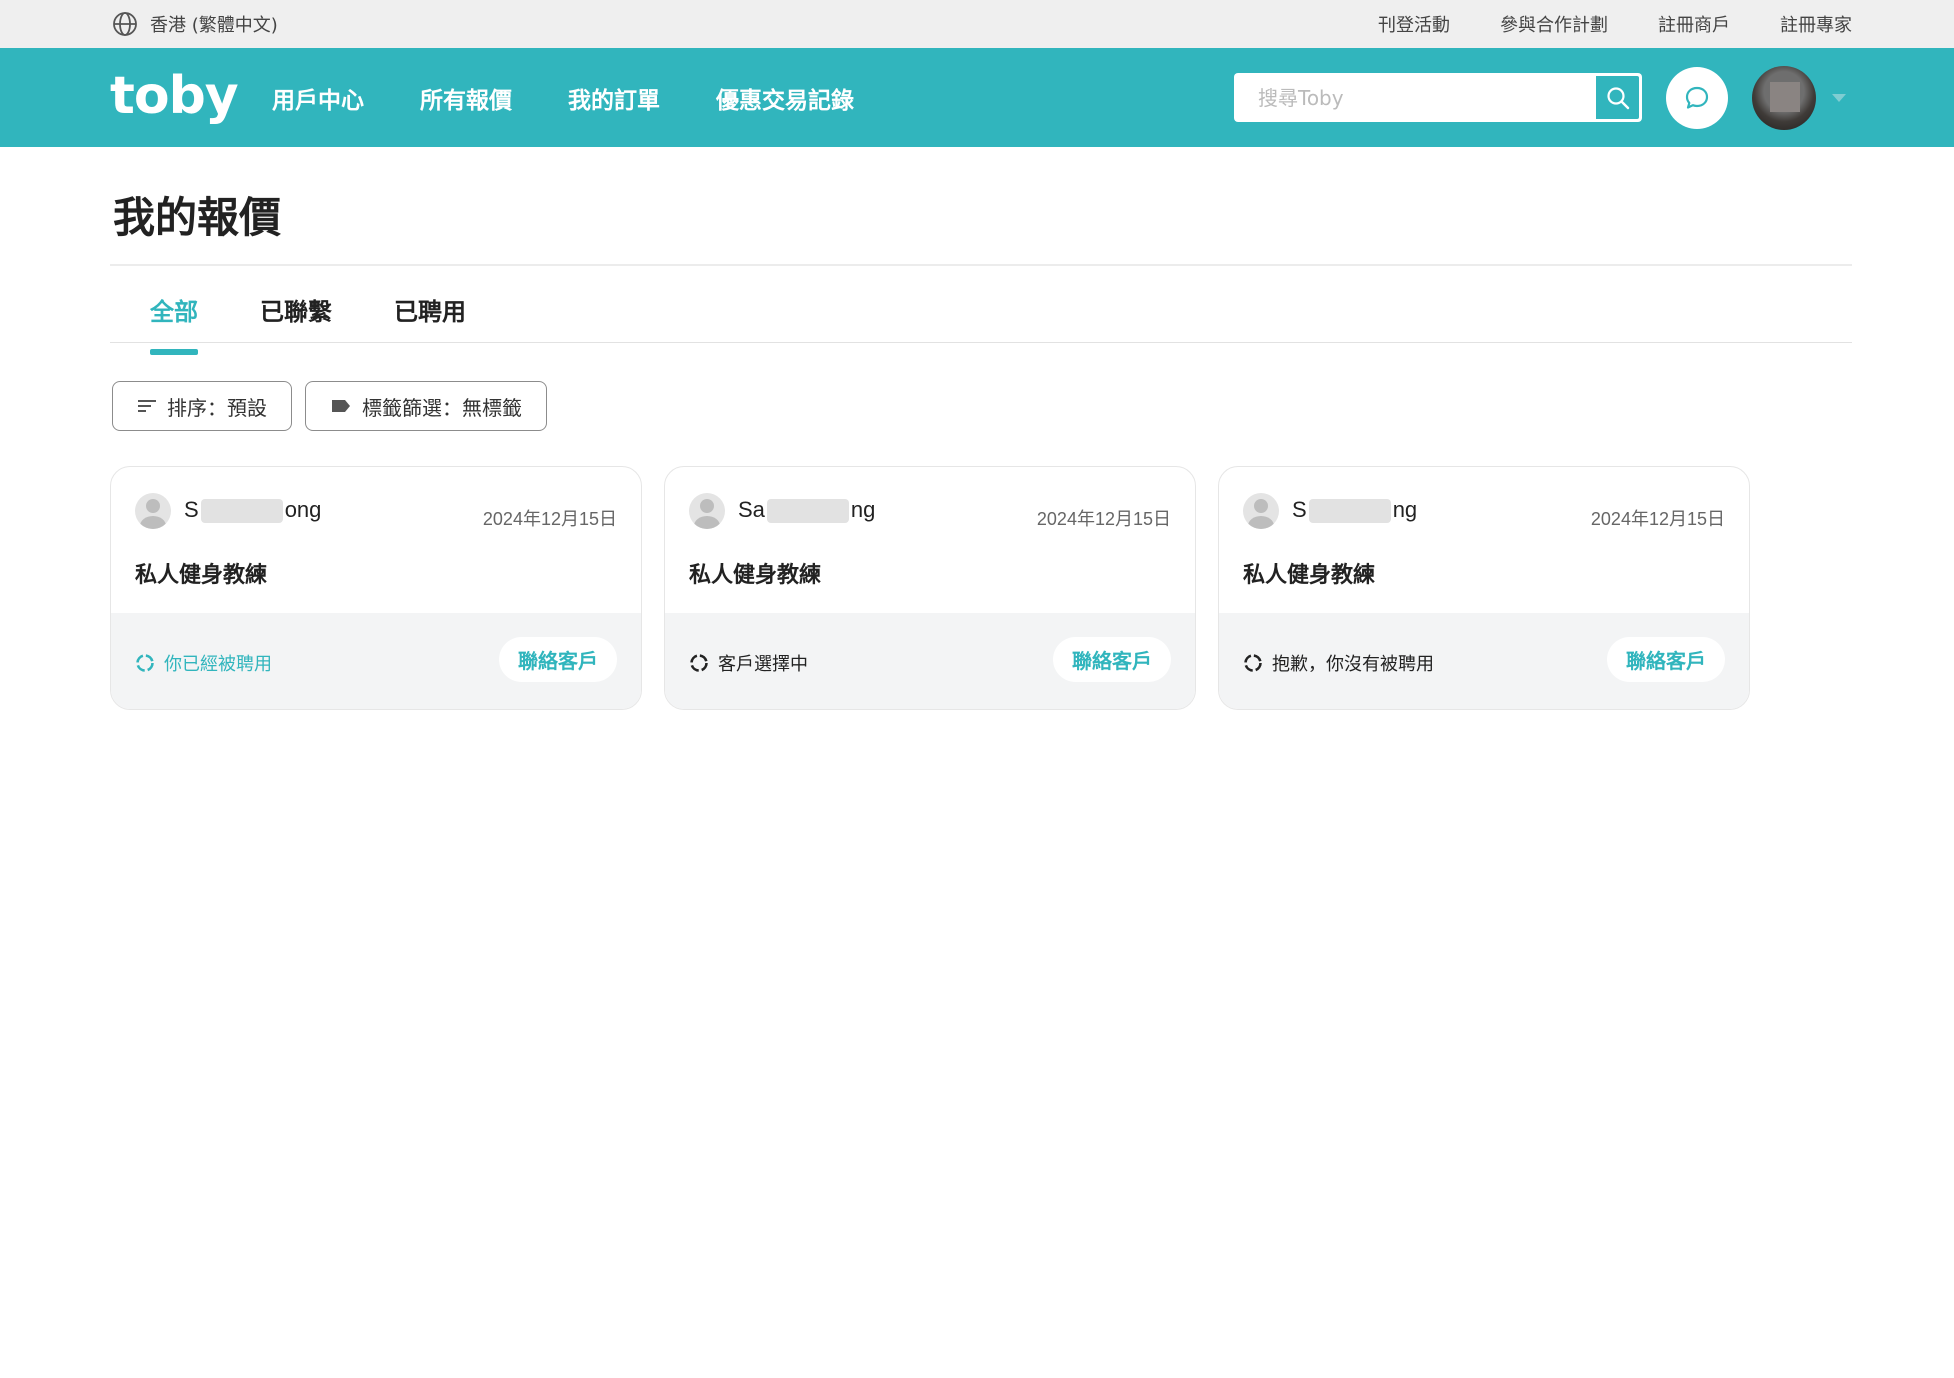  What do you see at coordinates (174, 96) in the screenshot?
I see `toby-logo: toby` at bounding box center [174, 96].